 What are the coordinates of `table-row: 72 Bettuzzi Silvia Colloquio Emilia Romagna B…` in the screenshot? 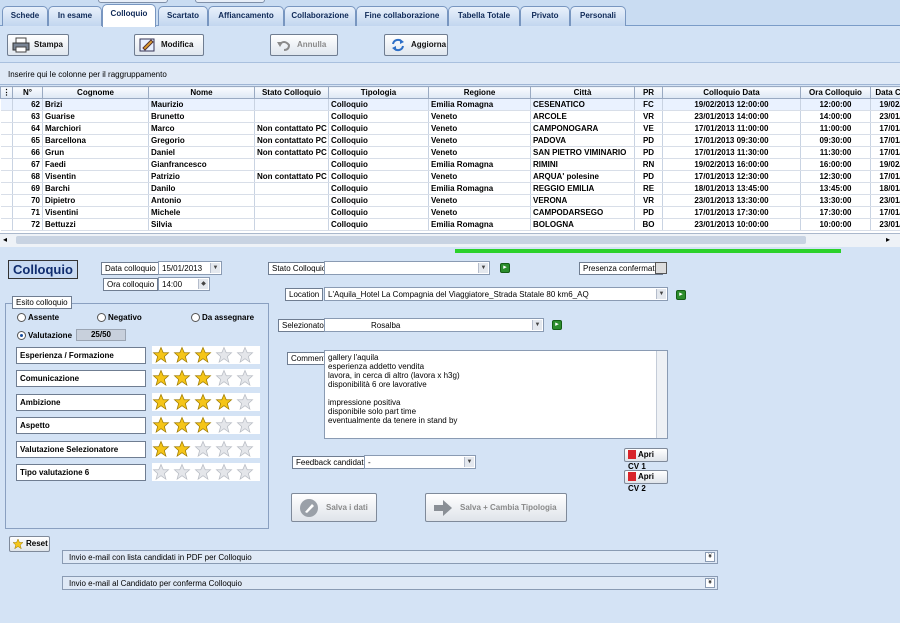 It's located at (450, 224).